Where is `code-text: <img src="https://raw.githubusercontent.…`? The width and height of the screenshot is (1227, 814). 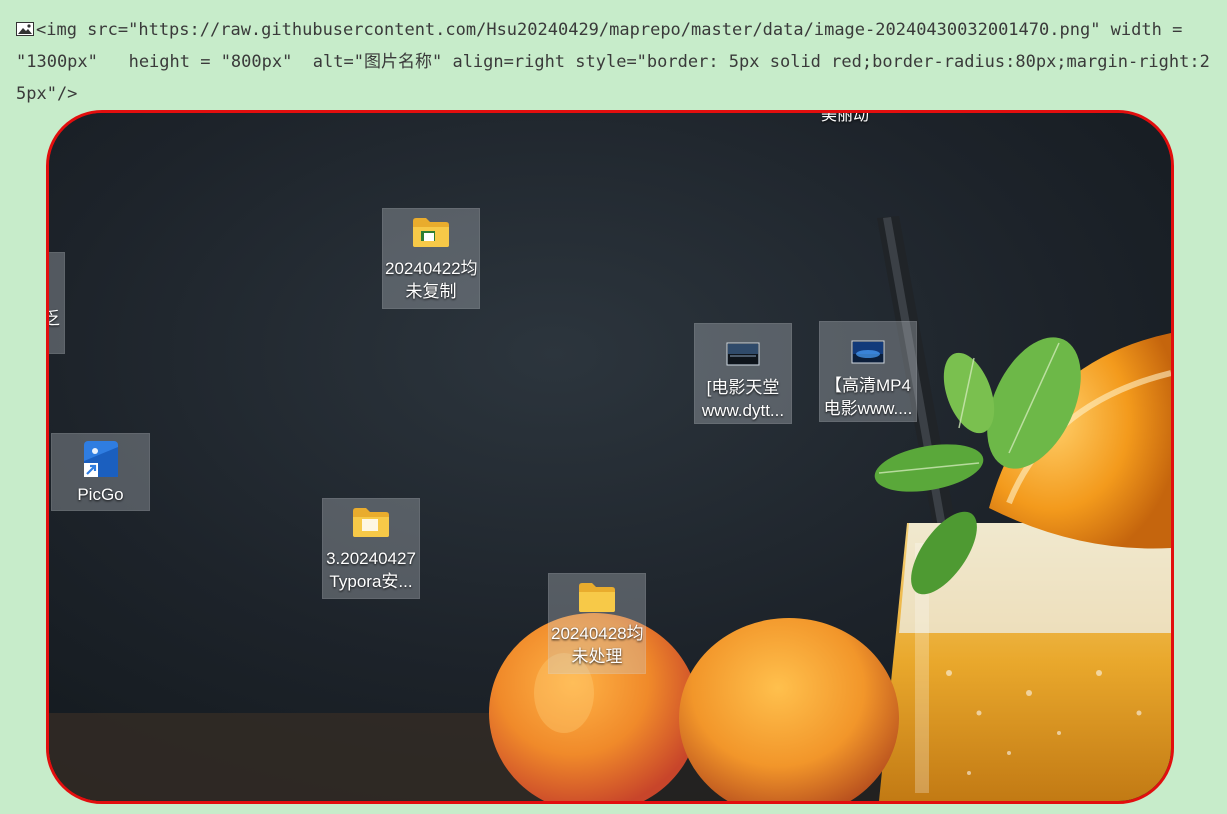 code-text: <img src="https://raw.githubusercontent.… is located at coordinates (613, 62).